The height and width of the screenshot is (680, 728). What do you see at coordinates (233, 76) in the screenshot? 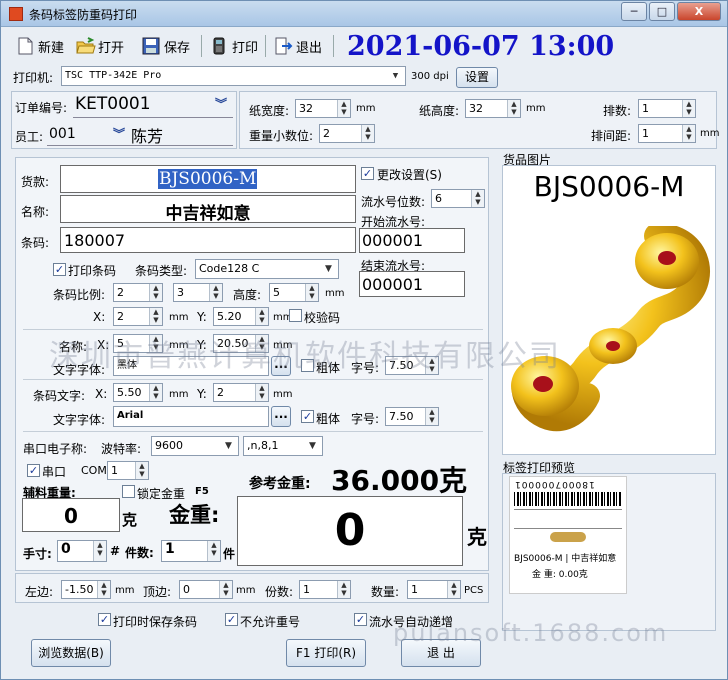
I see `printer-select: TSC TTP-342E Pro ▼` at bounding box center [233, 76].